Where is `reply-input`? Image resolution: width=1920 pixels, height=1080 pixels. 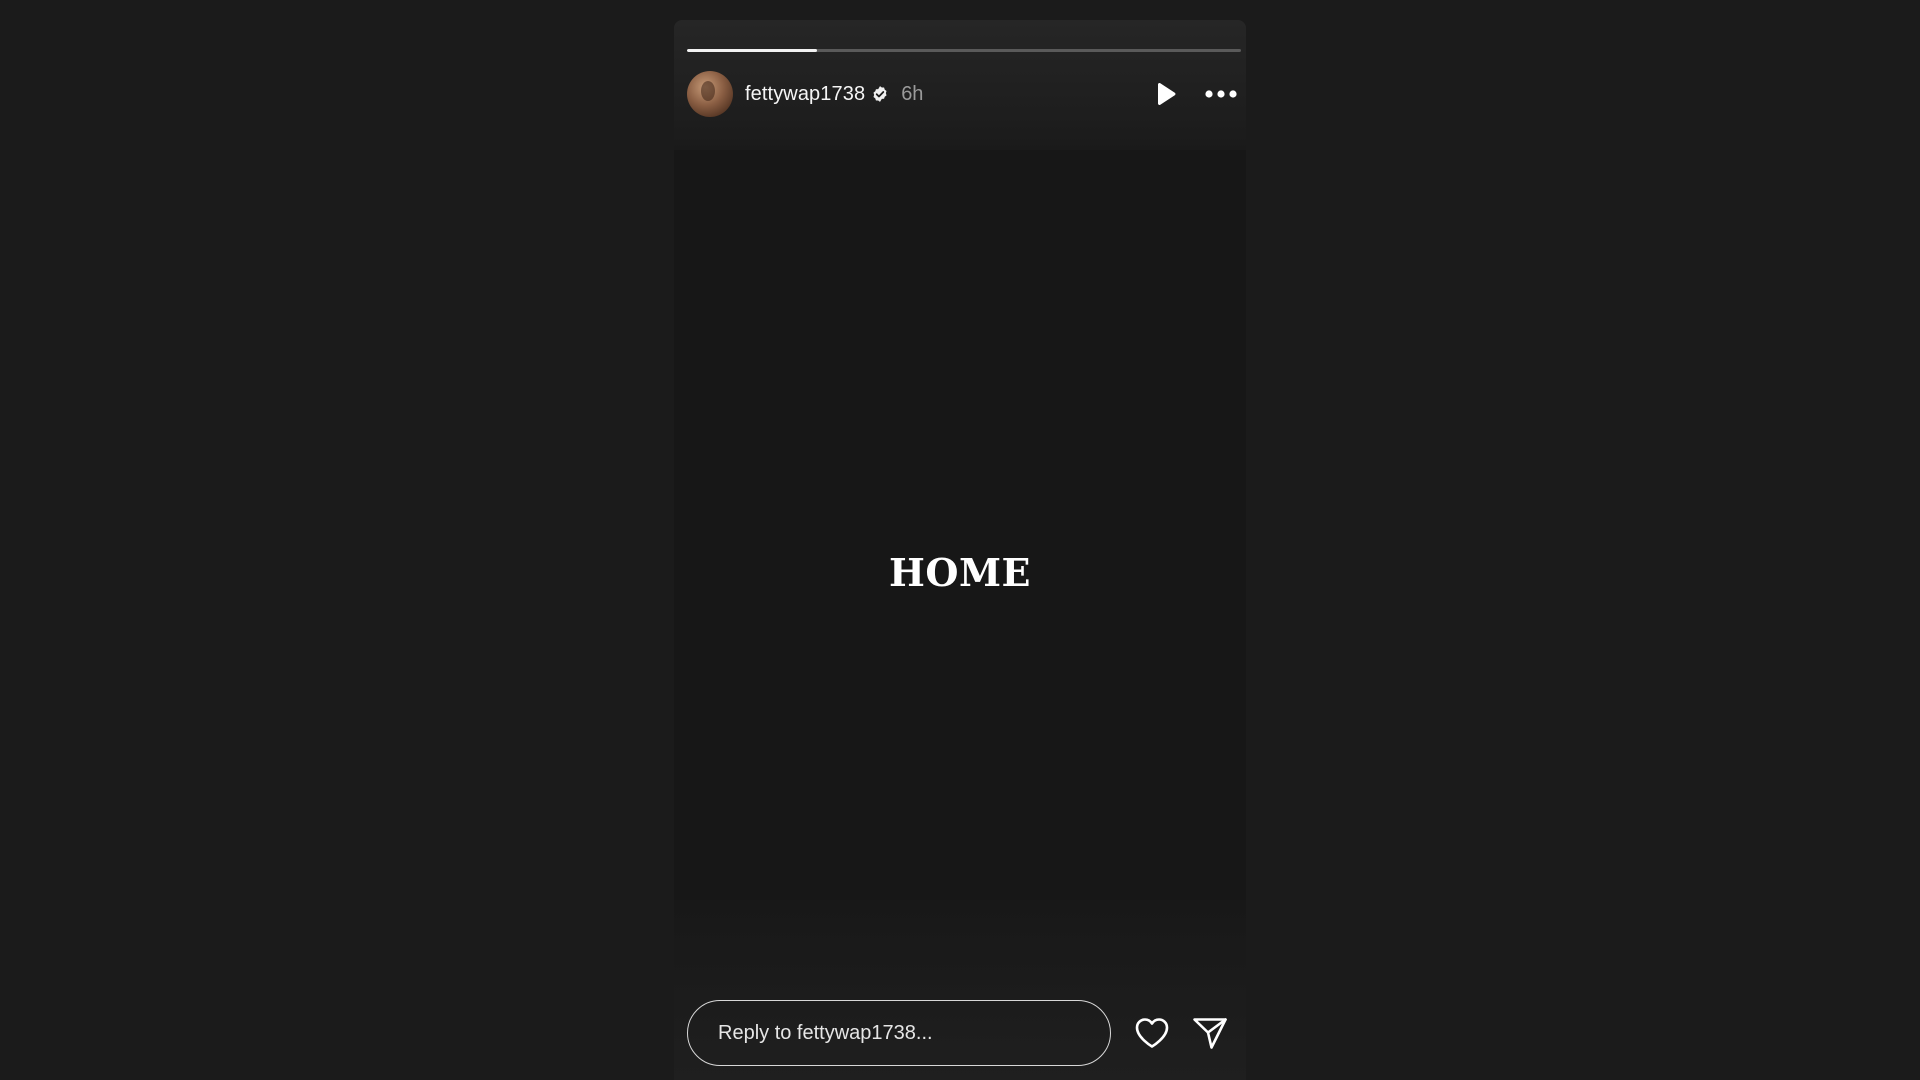
reply-input is located at coordinates (899, 1033).